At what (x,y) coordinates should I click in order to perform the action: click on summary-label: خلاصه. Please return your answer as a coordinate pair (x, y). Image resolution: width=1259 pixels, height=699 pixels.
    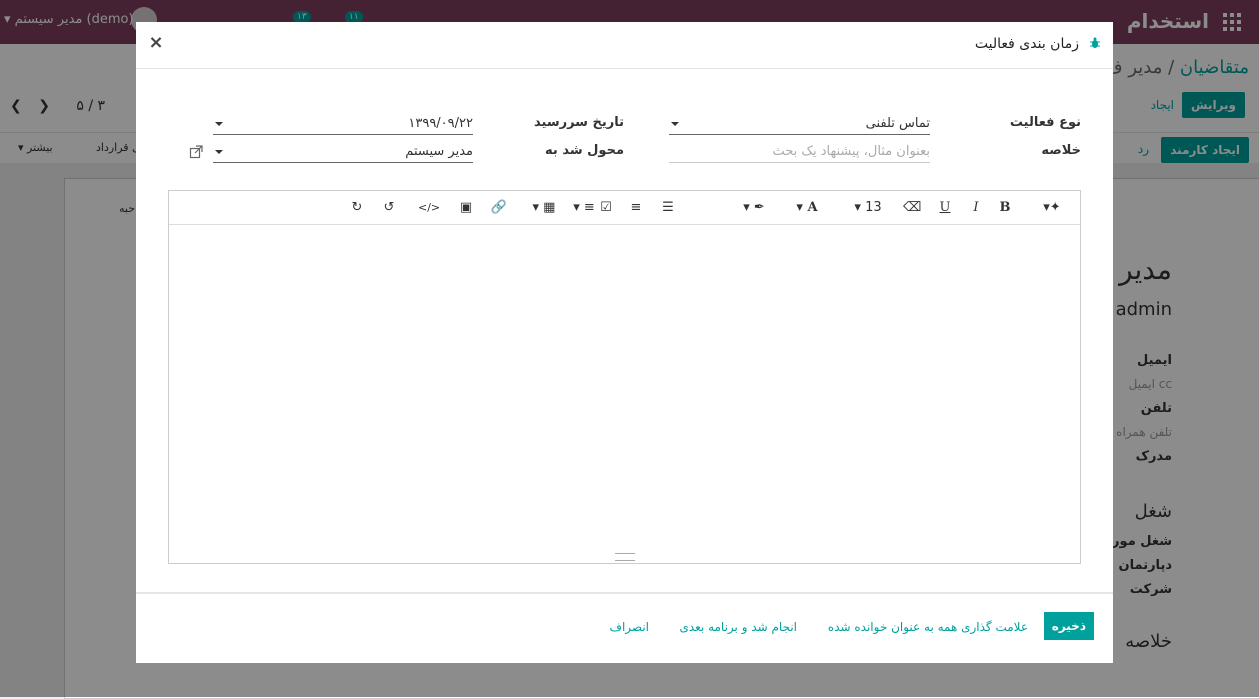
    Looking at the image, I should click on (1061, 150).